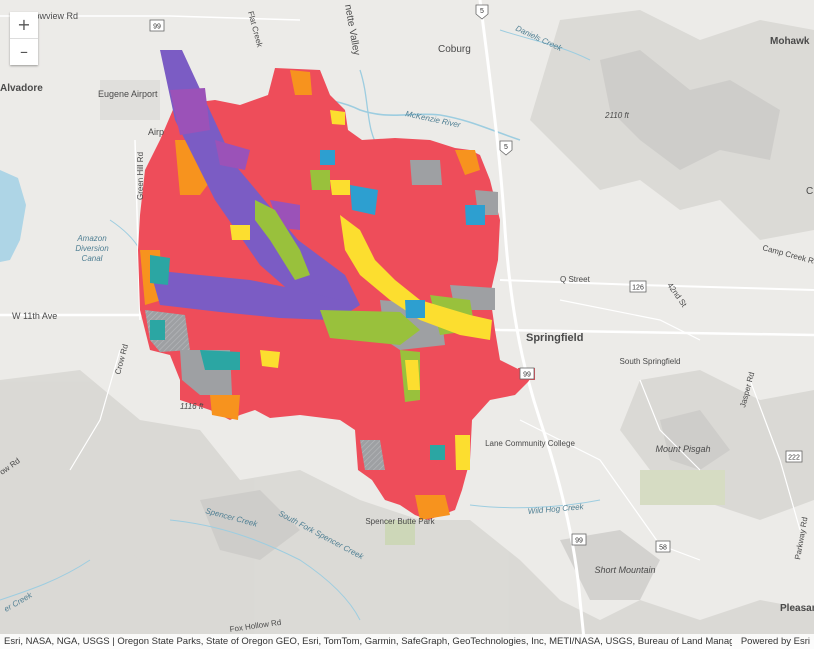  Describe the element at coordinates (617, 115) in the screenshot. I see `label-elev-2110: 2110 ft` at that location.